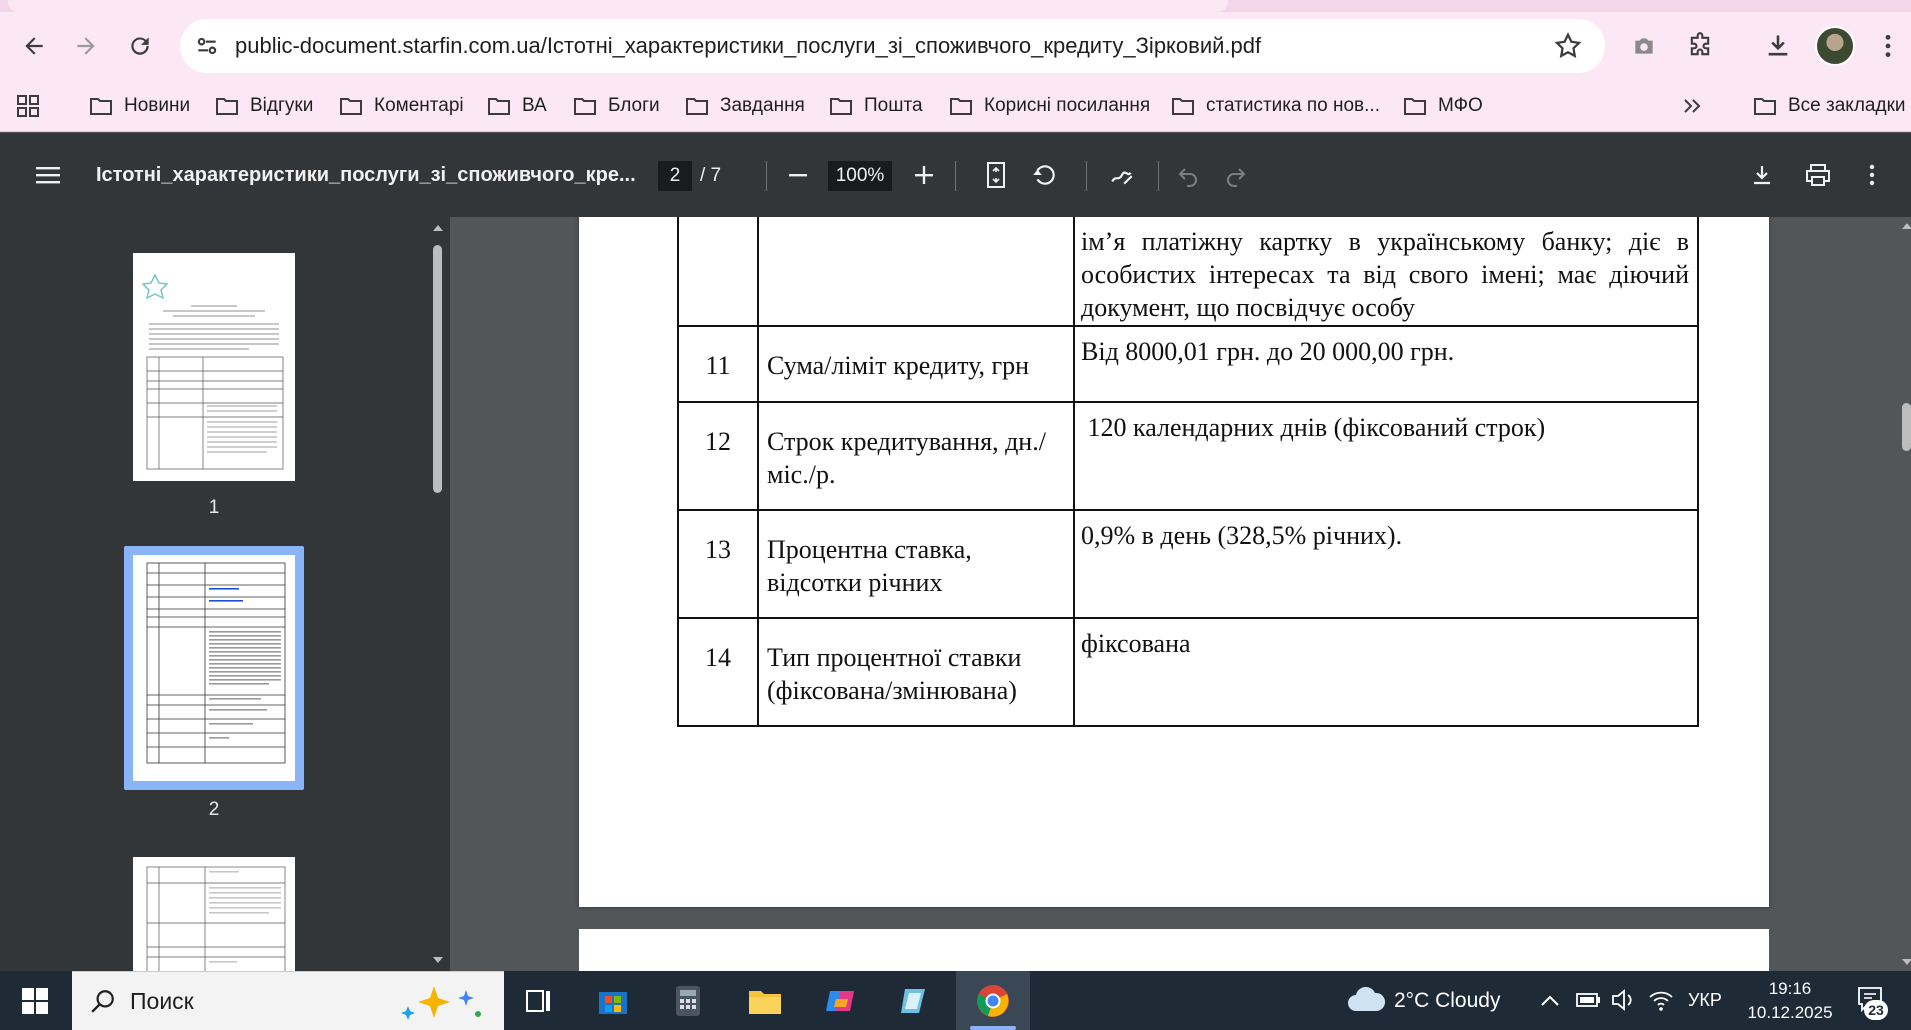 This screenshot has width=1911, height=1030. Describe the element at coordinates (1447, 1000) in the screenshot. I see `weather-text: 2°C Cloudy` at that location.